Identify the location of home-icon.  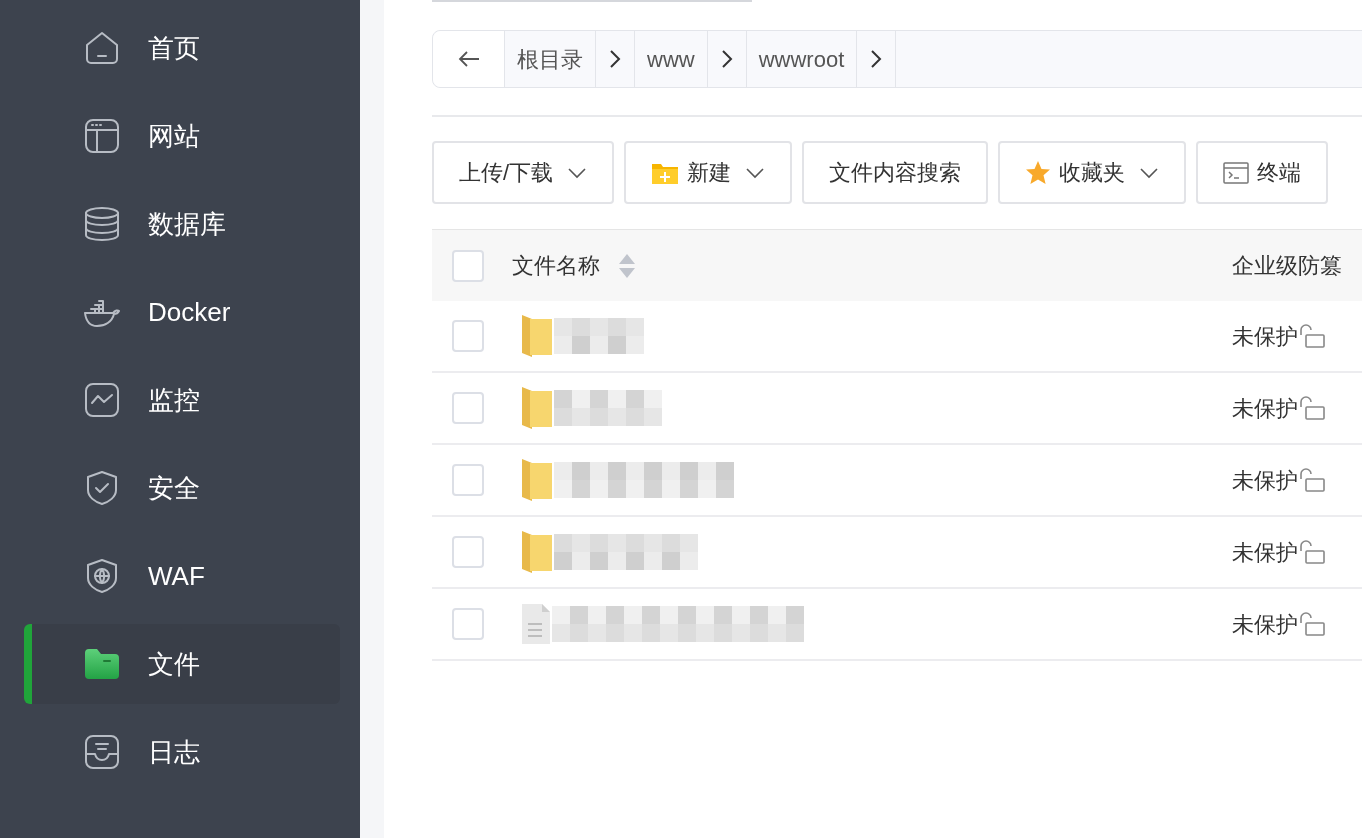
(102, 48).